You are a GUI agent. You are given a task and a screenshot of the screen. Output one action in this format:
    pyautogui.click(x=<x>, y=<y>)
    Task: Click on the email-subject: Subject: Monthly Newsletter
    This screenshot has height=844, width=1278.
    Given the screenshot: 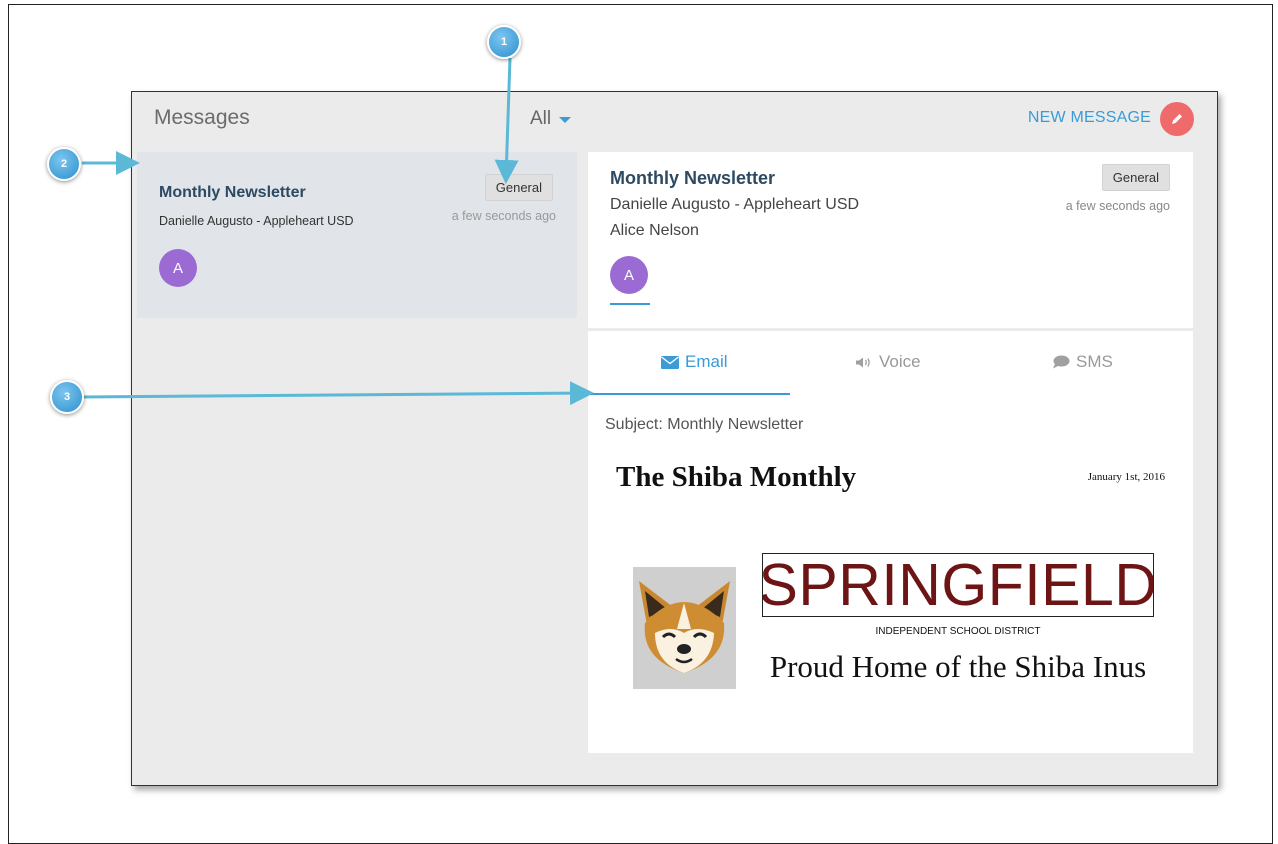 What is the action you would take?
    pyautogui.click(x=704, y=424)
    